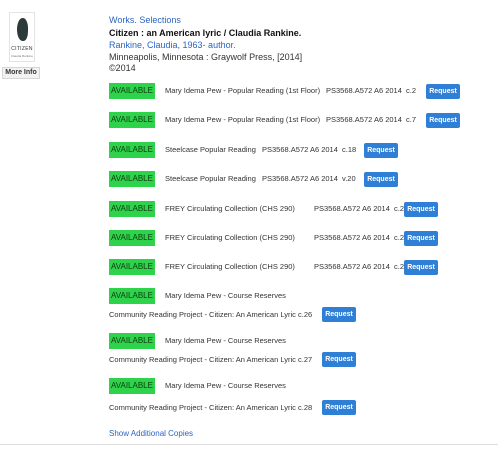 The height and width of the screenshot is (450, 498). What do you see at coordinates (305, 314) in the screenshot?
I see `copy-number: c.26` at bounding box center [305, 314].